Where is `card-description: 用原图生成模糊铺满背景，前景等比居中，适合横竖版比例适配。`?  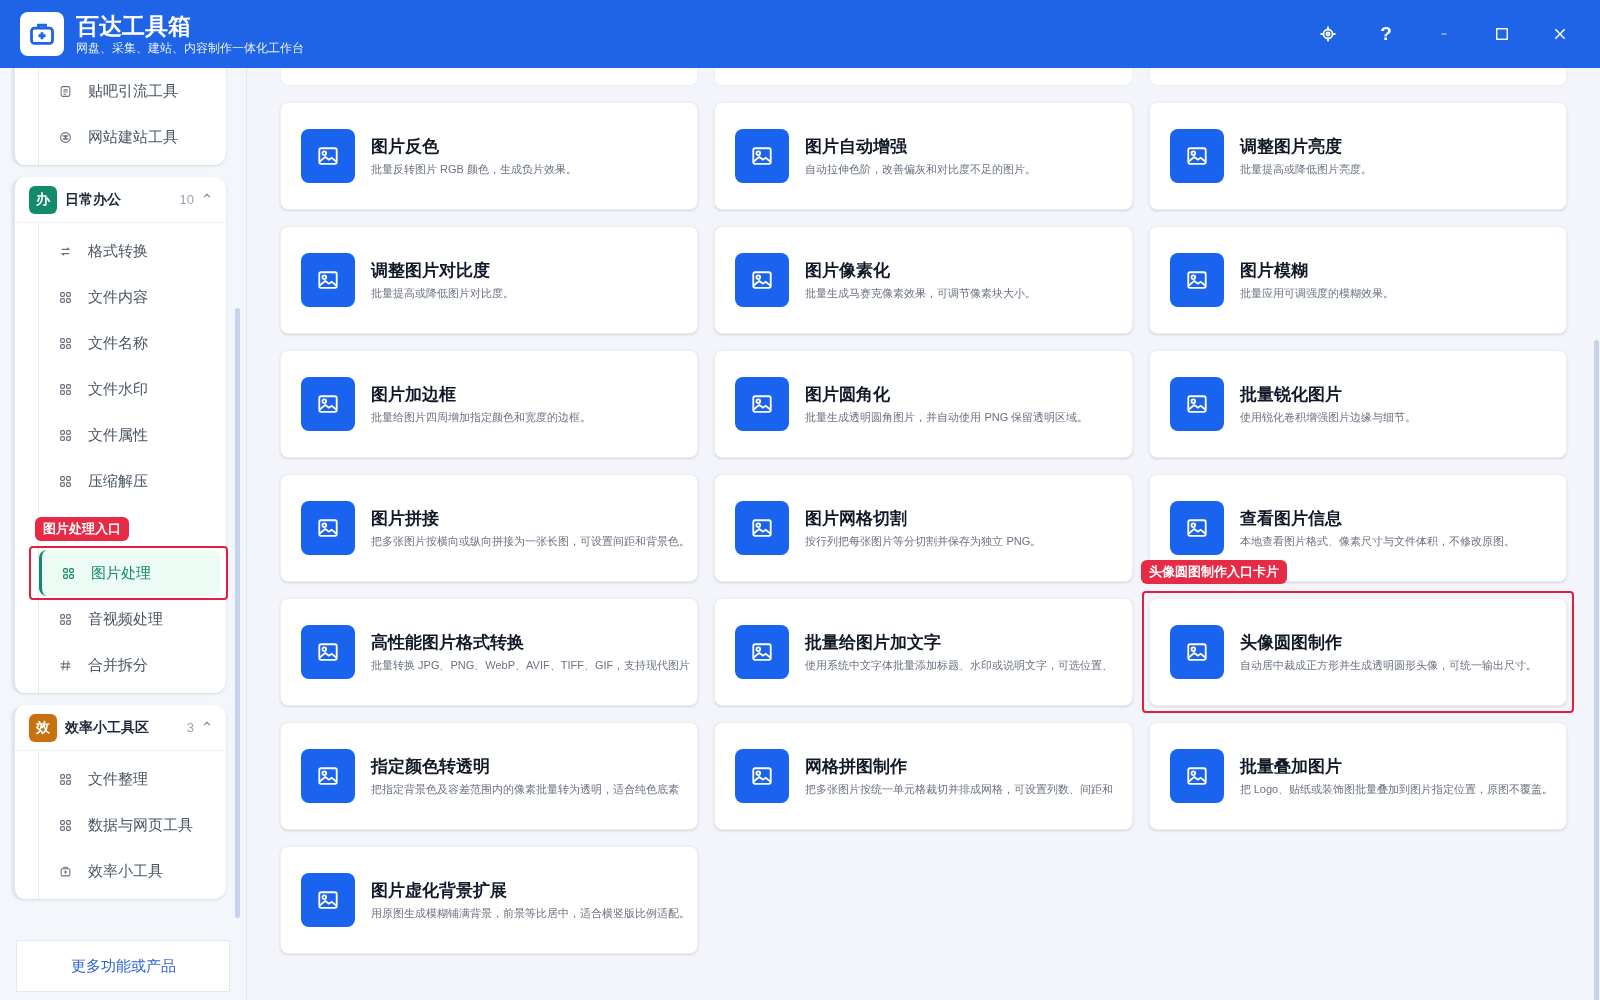
card-description: 用原图生成模糊铺满背景，前景等比居中，适合横竖版比例适配。 is located at coordinates (530, 913).